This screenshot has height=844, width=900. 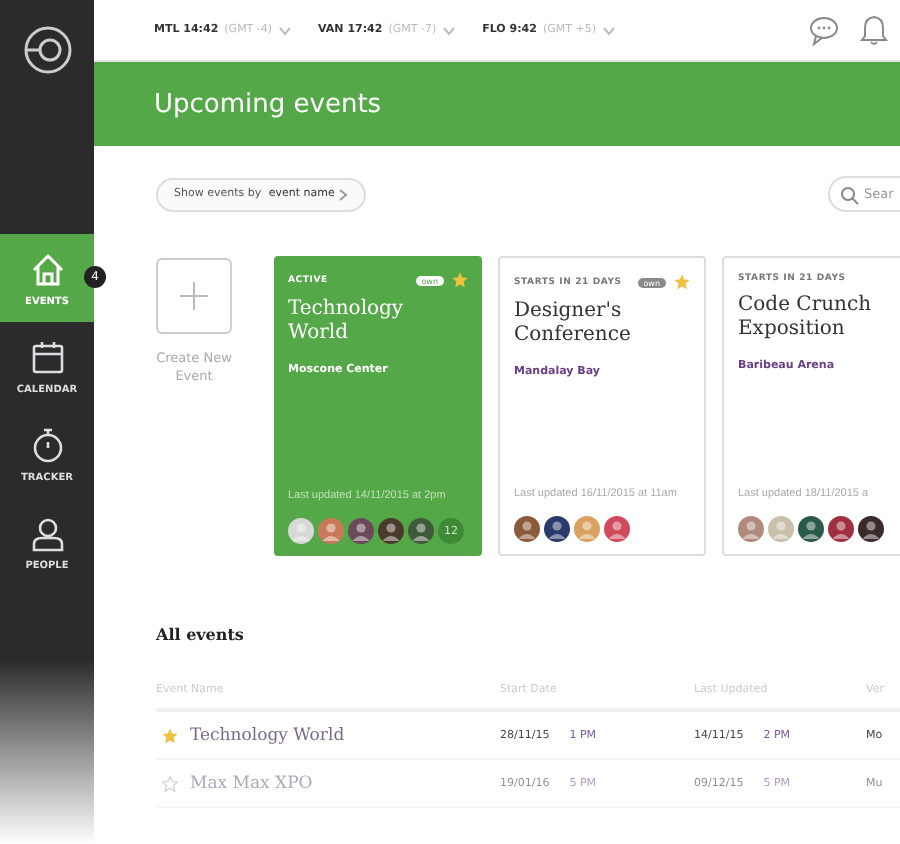 I want to click on search-icon, so click(x=850, y=196).